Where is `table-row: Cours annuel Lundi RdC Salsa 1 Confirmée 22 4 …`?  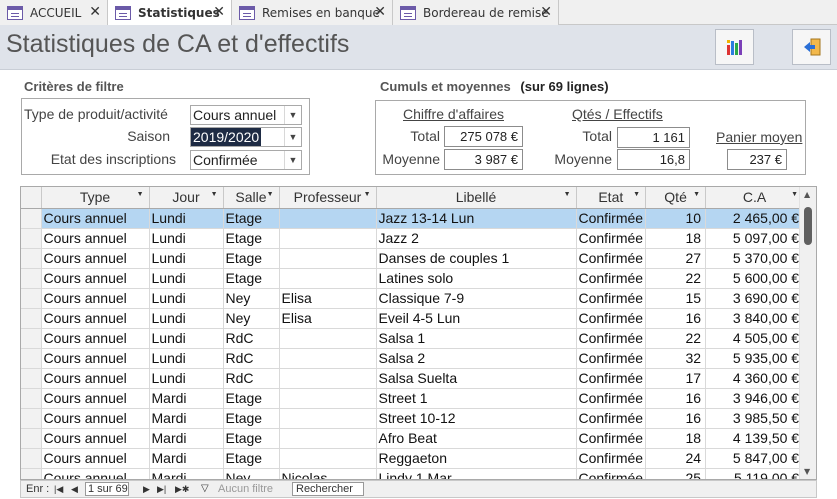
table-row: Cours annuel Lundi RdC Salsa 1 Confirmée 22 4 … is located at coordinates (413, 338).